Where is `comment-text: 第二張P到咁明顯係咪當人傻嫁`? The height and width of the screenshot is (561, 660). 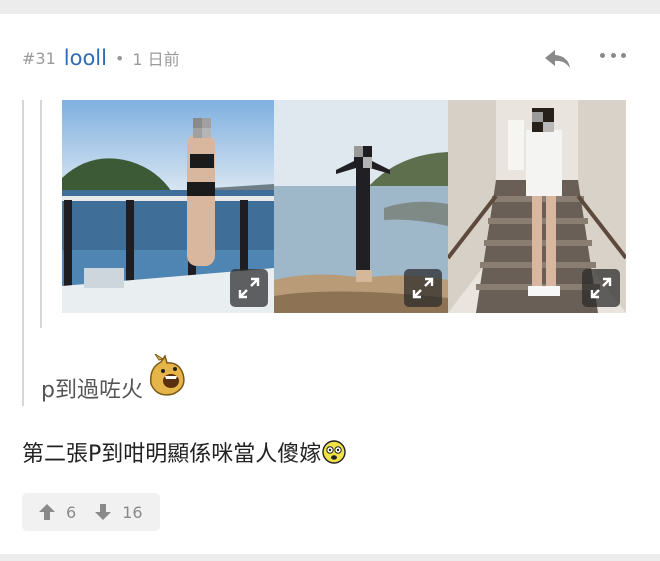
comment-text: 第二張P到咁明顯係咪當人傻嫁 is located at coordinates (184, 452).